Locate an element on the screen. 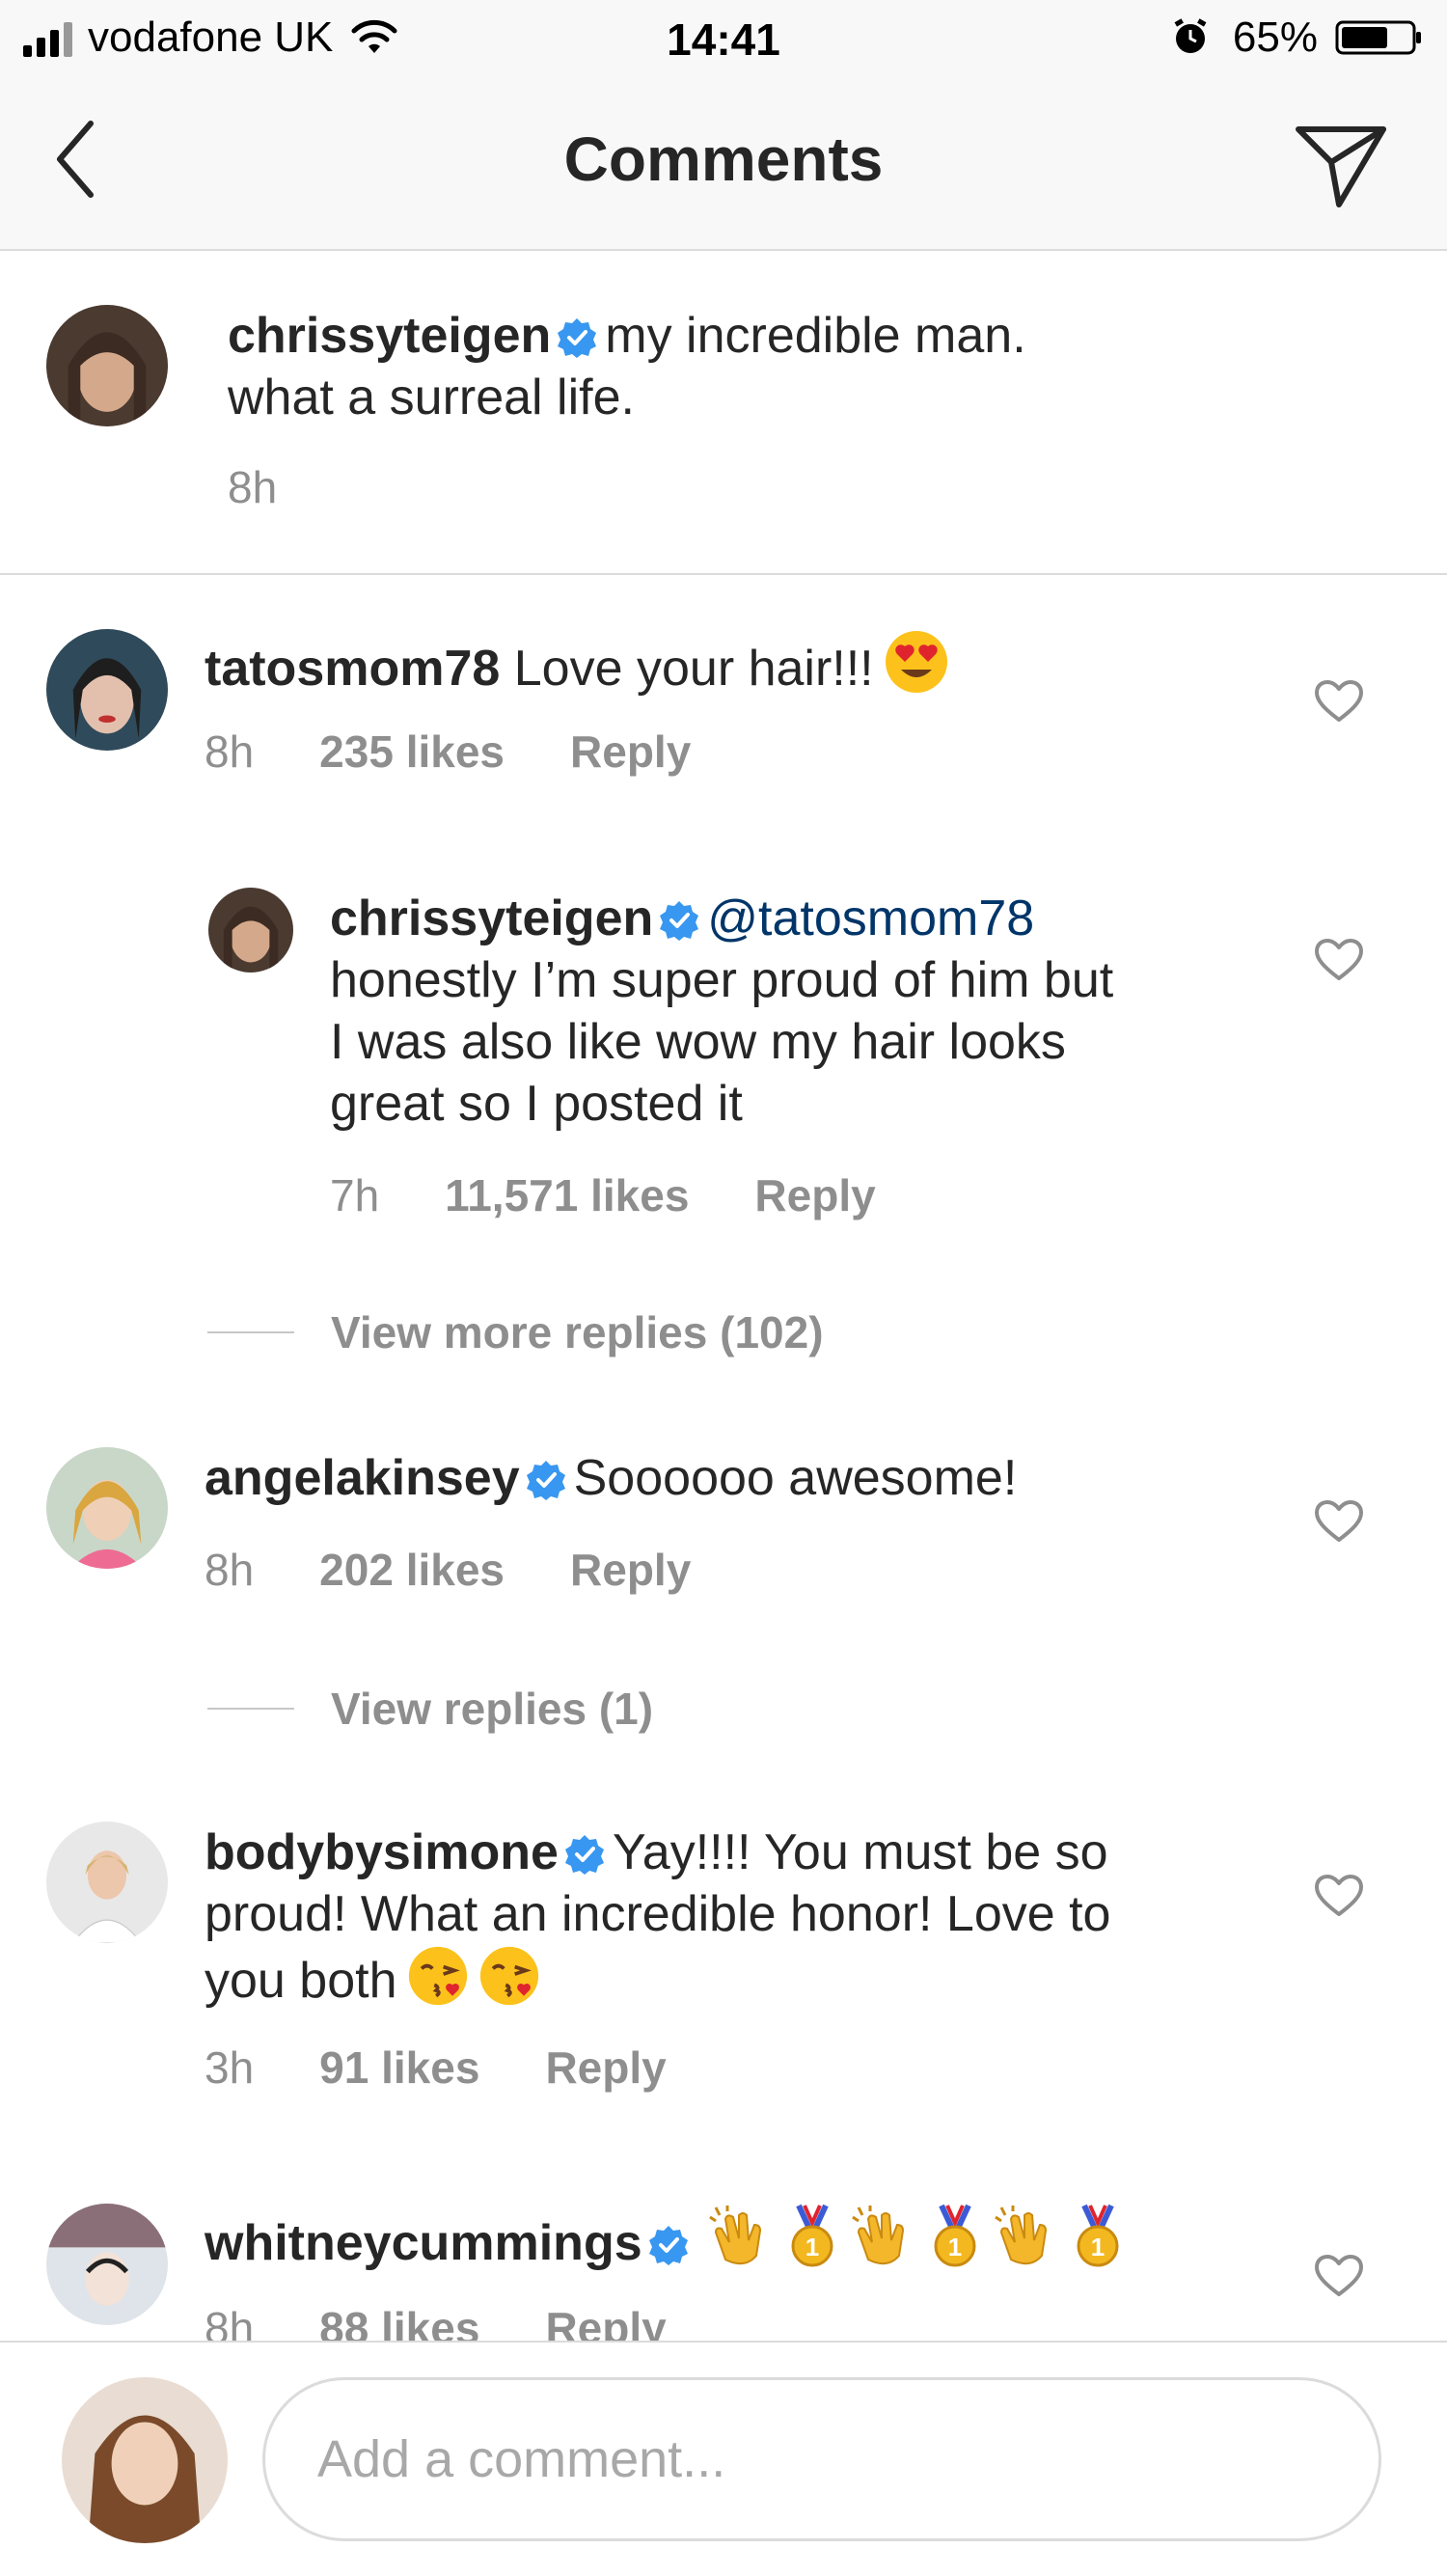  divider is located at coordinates (723, 574).